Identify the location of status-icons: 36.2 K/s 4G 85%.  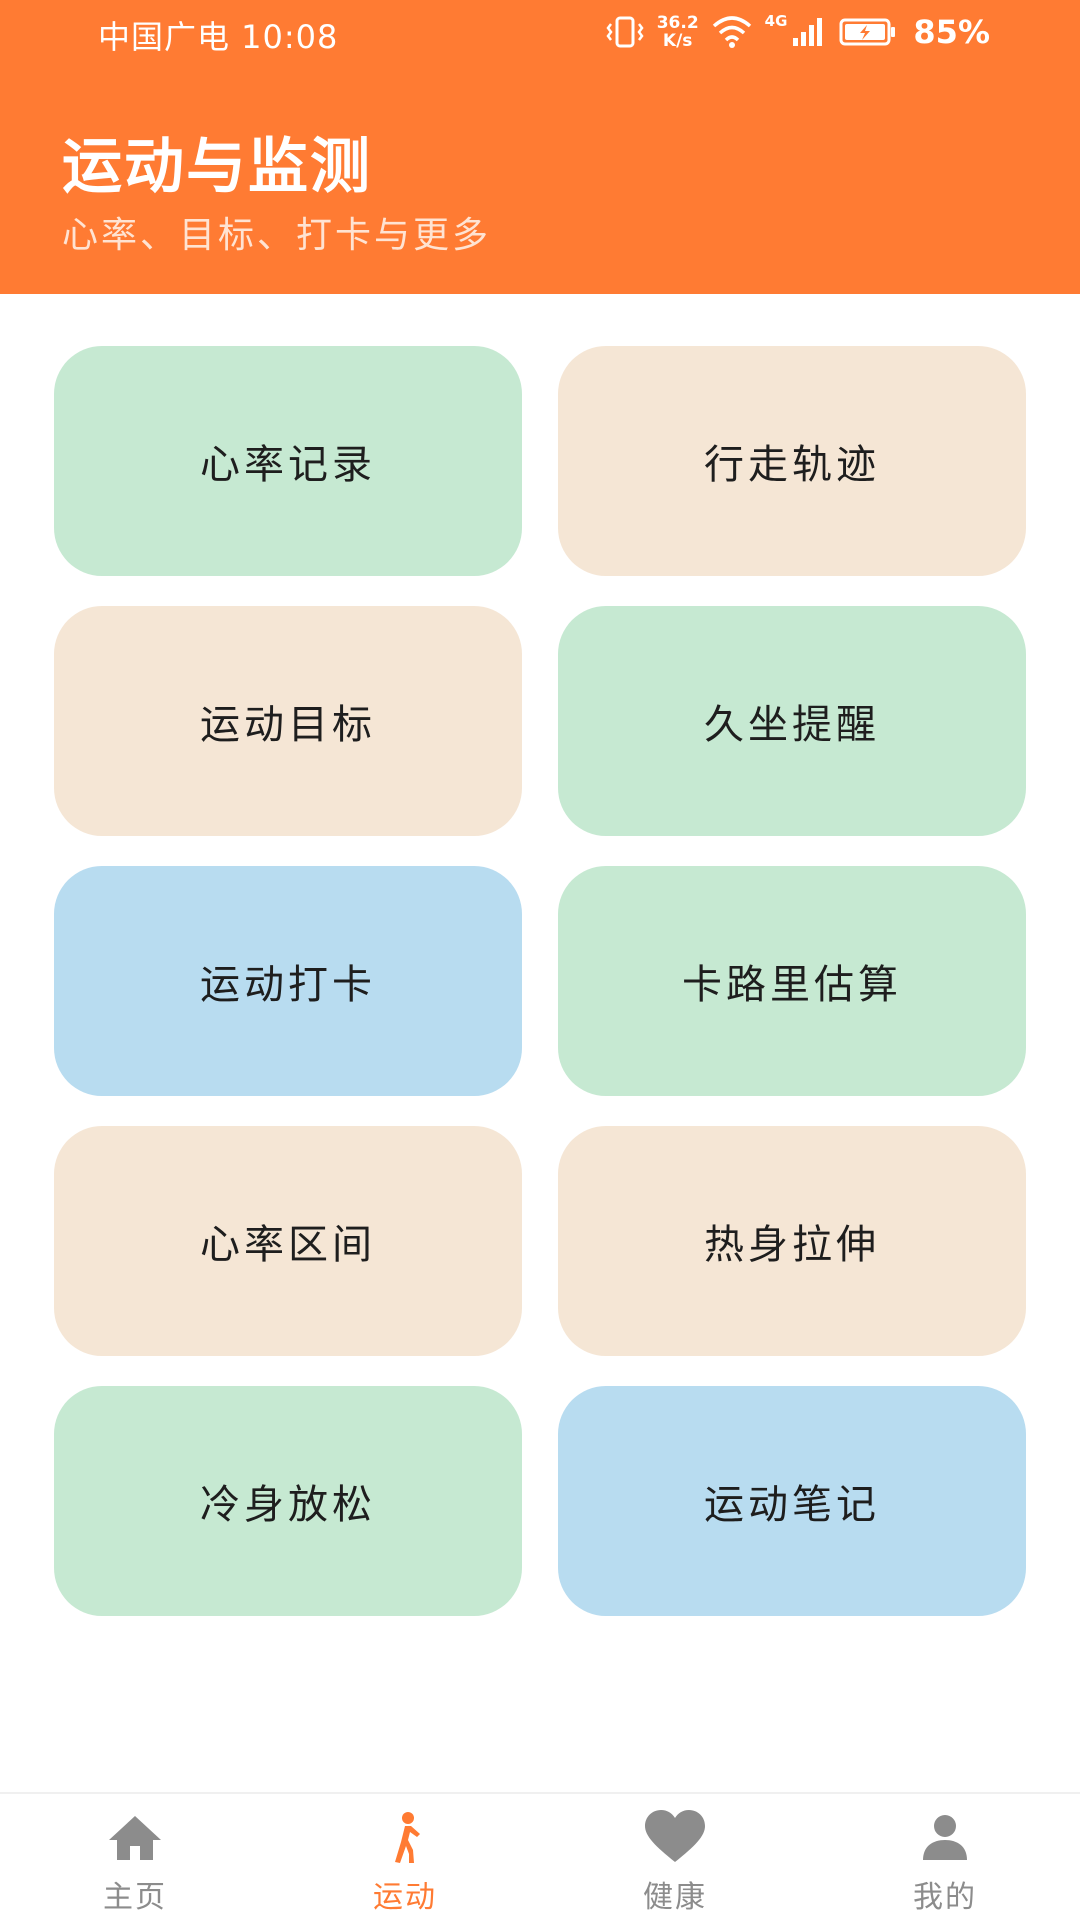
(797, 32).